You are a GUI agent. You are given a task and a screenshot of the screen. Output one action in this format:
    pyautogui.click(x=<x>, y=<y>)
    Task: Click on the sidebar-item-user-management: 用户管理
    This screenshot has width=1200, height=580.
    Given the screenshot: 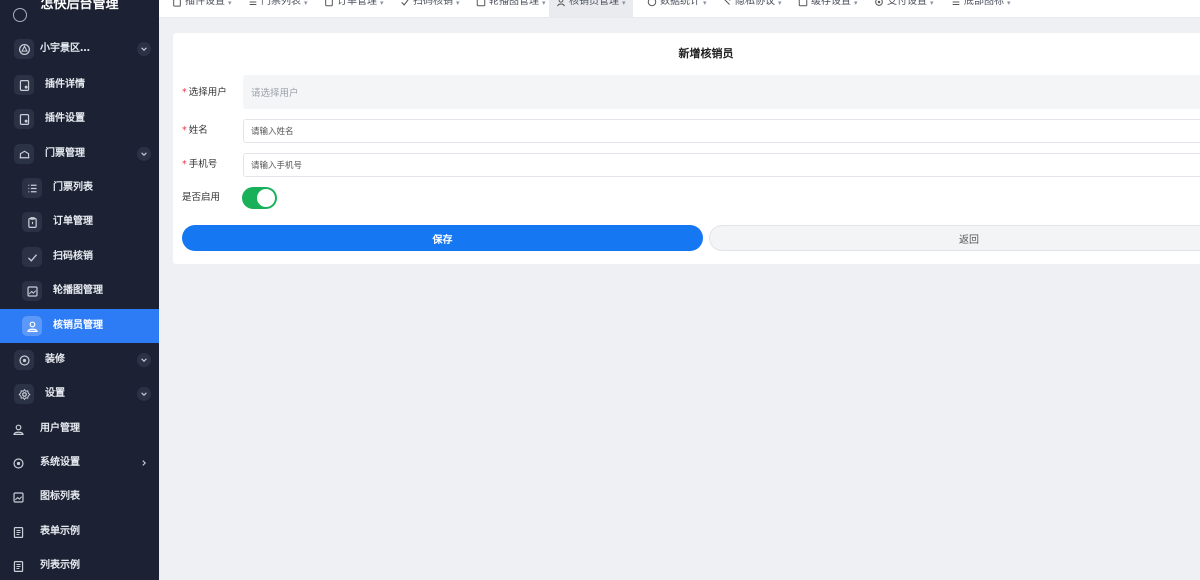 What is the action you would take?
    pyautogui.click(x=79, y=429)
    